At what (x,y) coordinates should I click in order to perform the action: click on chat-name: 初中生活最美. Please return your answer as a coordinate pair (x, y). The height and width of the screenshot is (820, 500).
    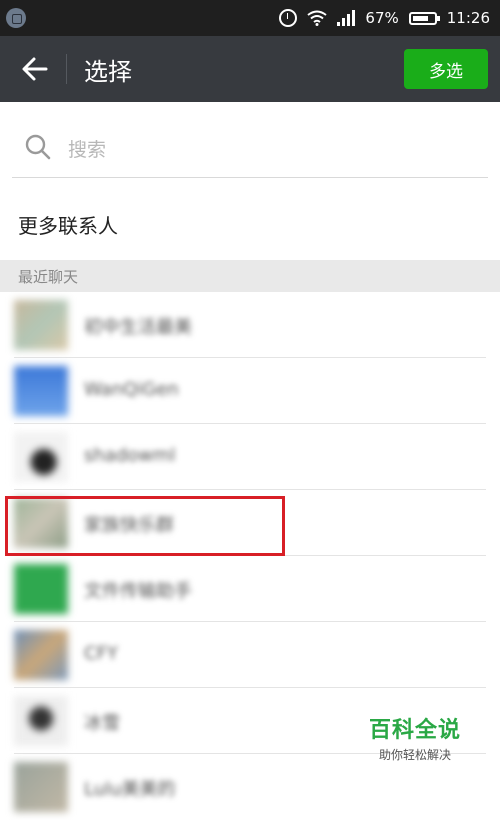
    Looking at the image, I should click on (138, 327).